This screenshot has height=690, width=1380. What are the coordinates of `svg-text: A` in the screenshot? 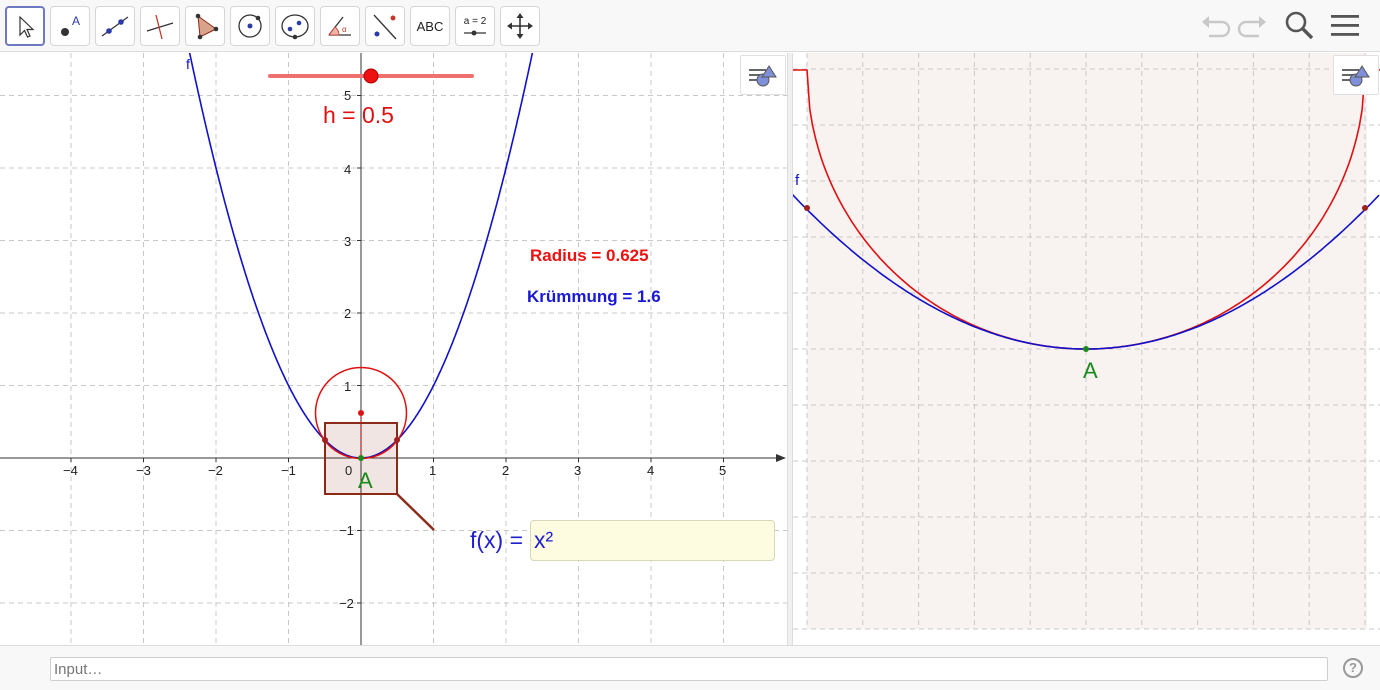 It's located at (76, 21).